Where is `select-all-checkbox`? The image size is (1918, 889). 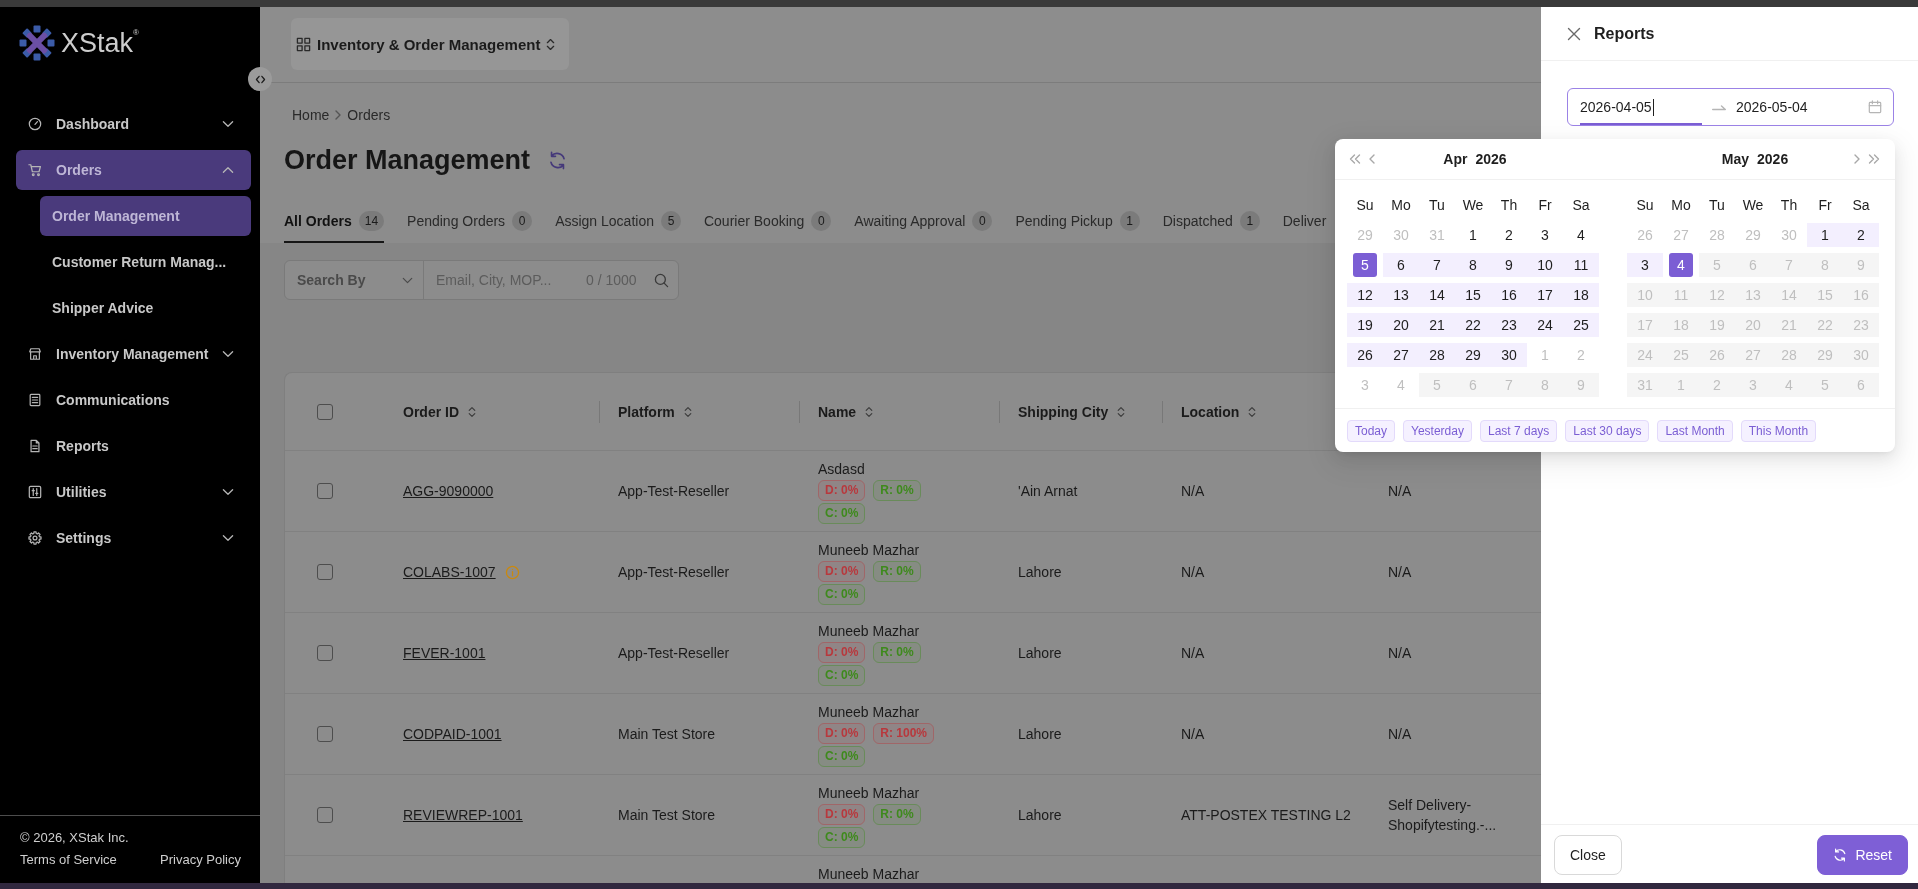 select-all-checkbox is located at coordinates (325, 411).